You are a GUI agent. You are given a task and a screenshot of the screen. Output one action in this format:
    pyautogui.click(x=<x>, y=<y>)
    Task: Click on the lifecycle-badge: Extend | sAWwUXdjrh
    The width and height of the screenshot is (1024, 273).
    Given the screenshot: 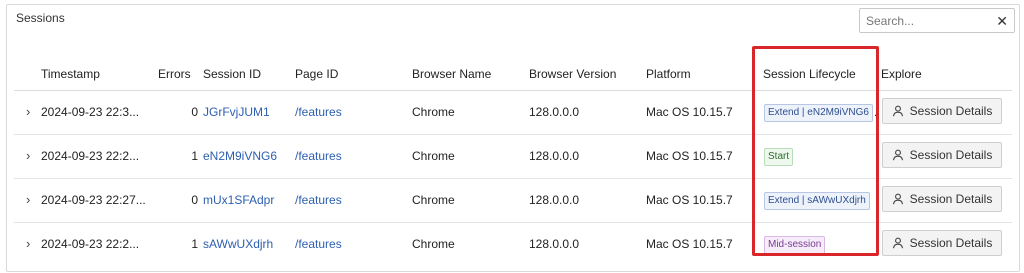 What is the action you would take?
    pyautogui.click(x=817, y=201)
    